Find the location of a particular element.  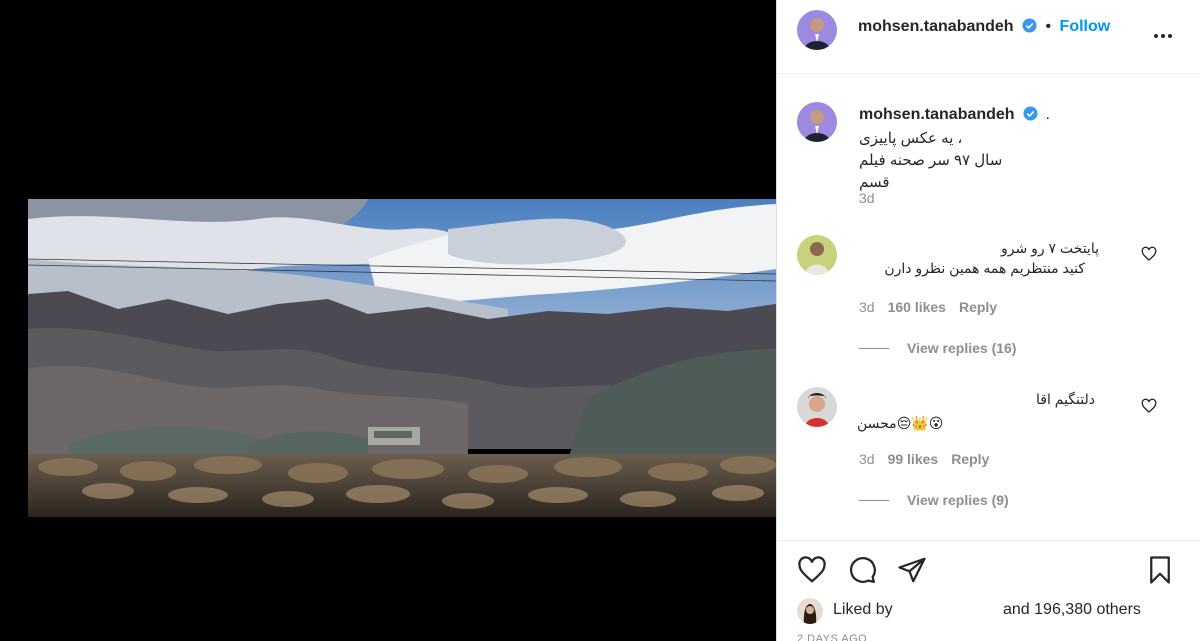

caption-username: mohsen.tanabandeh is located at coordinates (937, 114).